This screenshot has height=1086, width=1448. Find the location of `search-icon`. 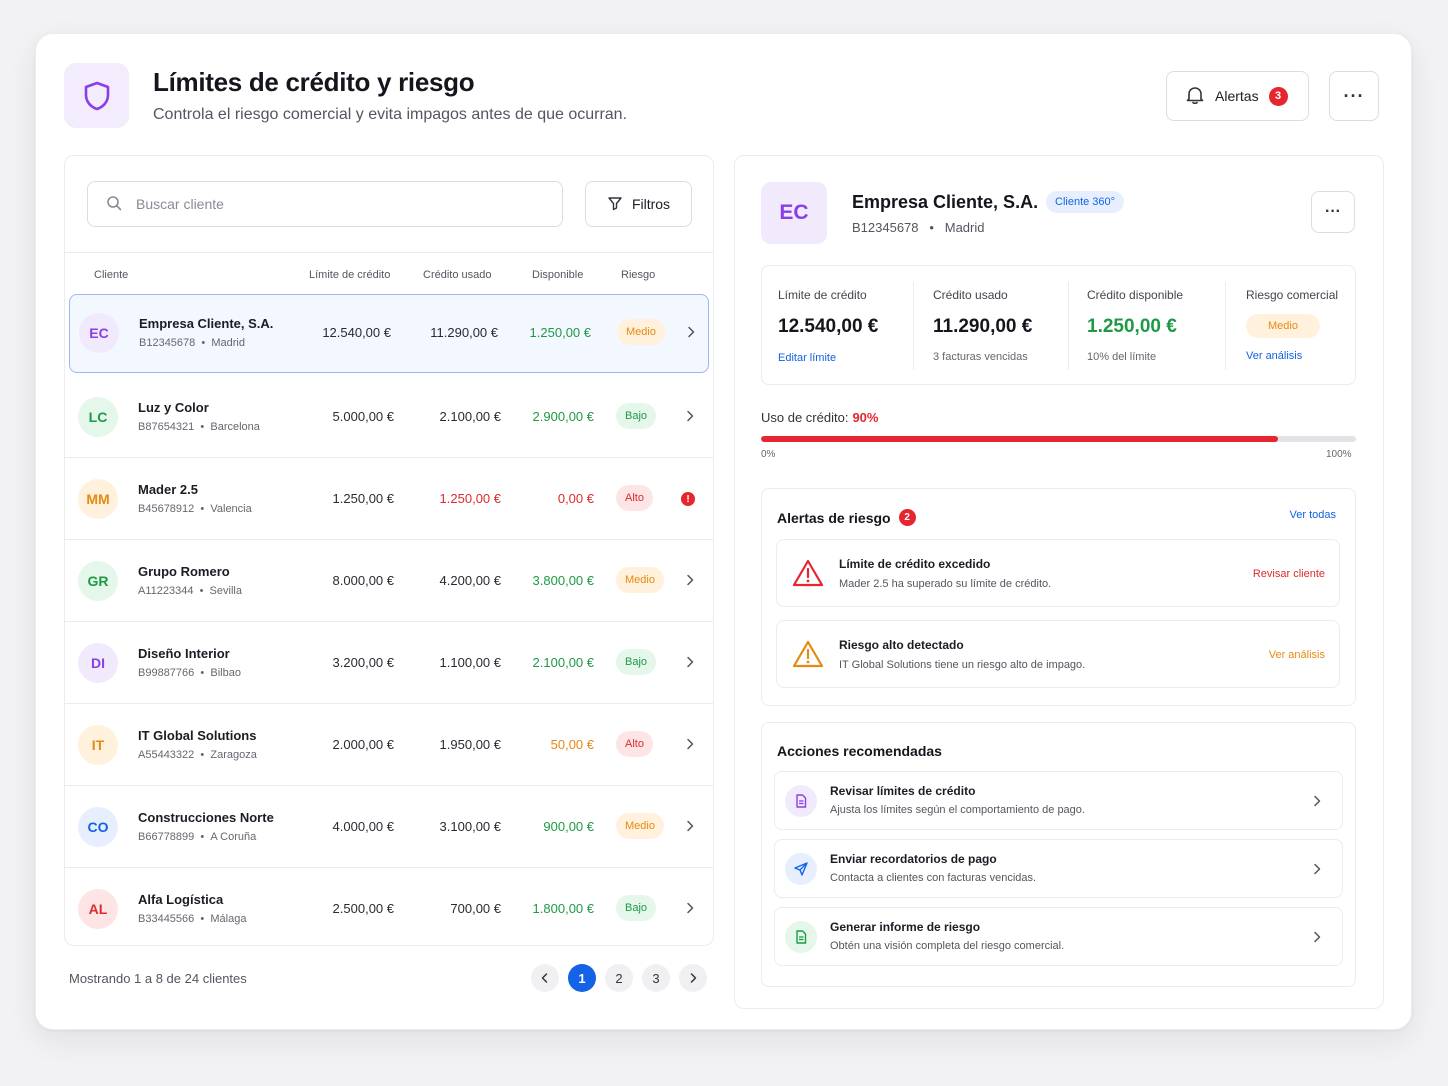

search-icon is located at coordinates (114, 204).